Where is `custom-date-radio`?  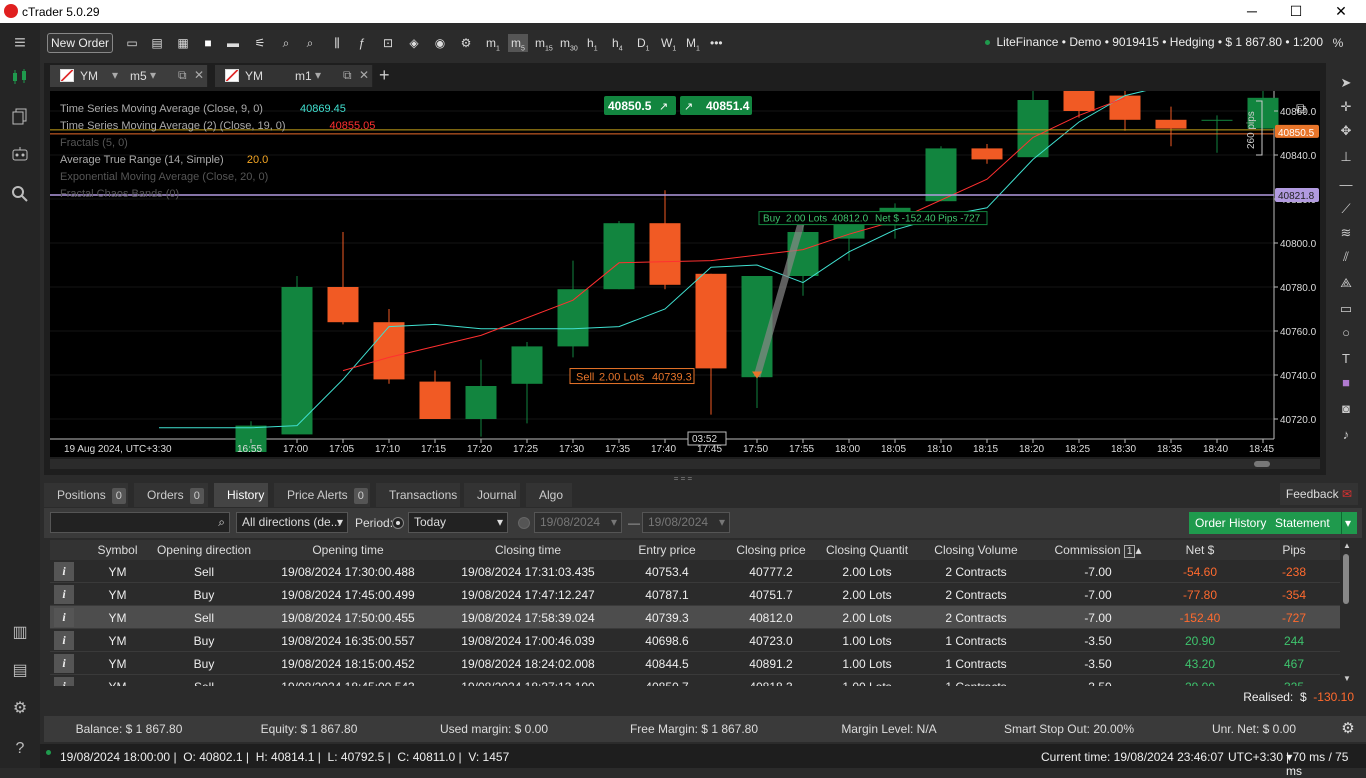
custom-date-radio is located at coordinates (524, 523).